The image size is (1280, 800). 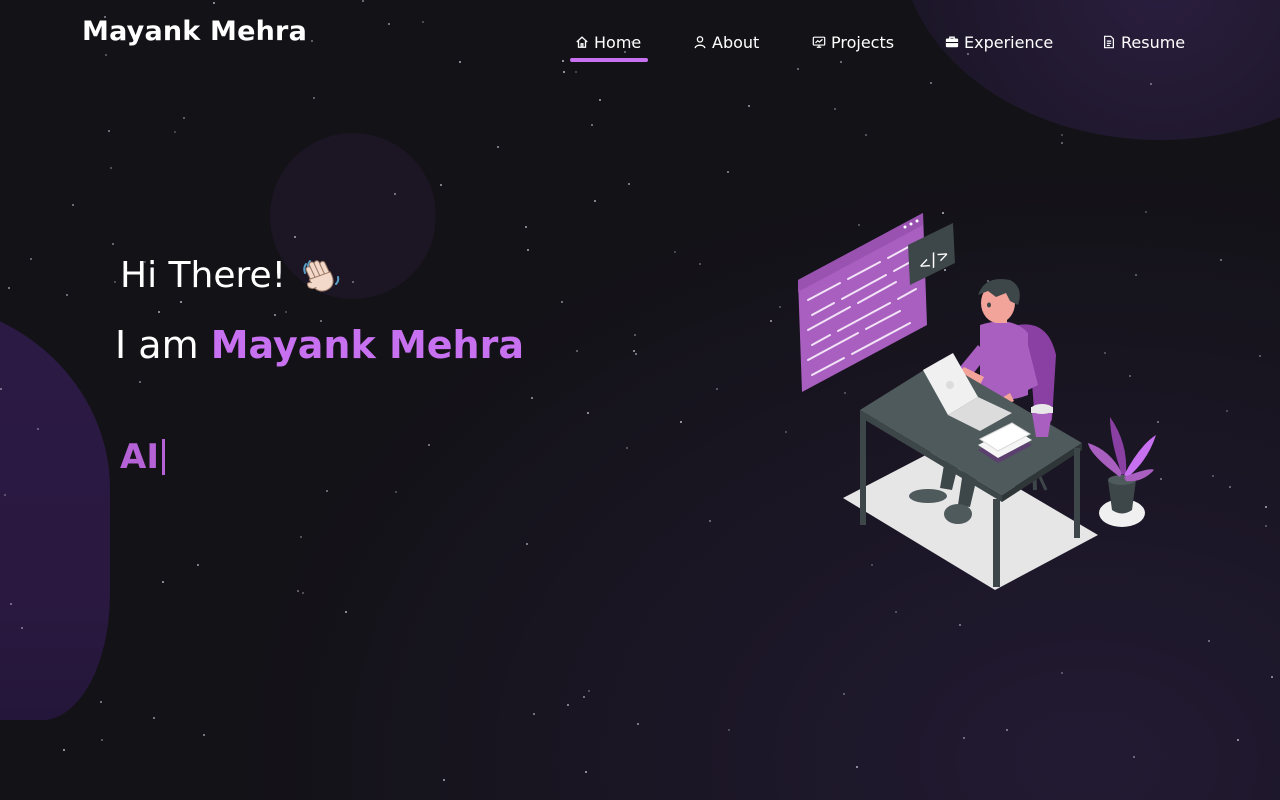 I want to click on typewriter-cursor, so click(x=163, y=457).